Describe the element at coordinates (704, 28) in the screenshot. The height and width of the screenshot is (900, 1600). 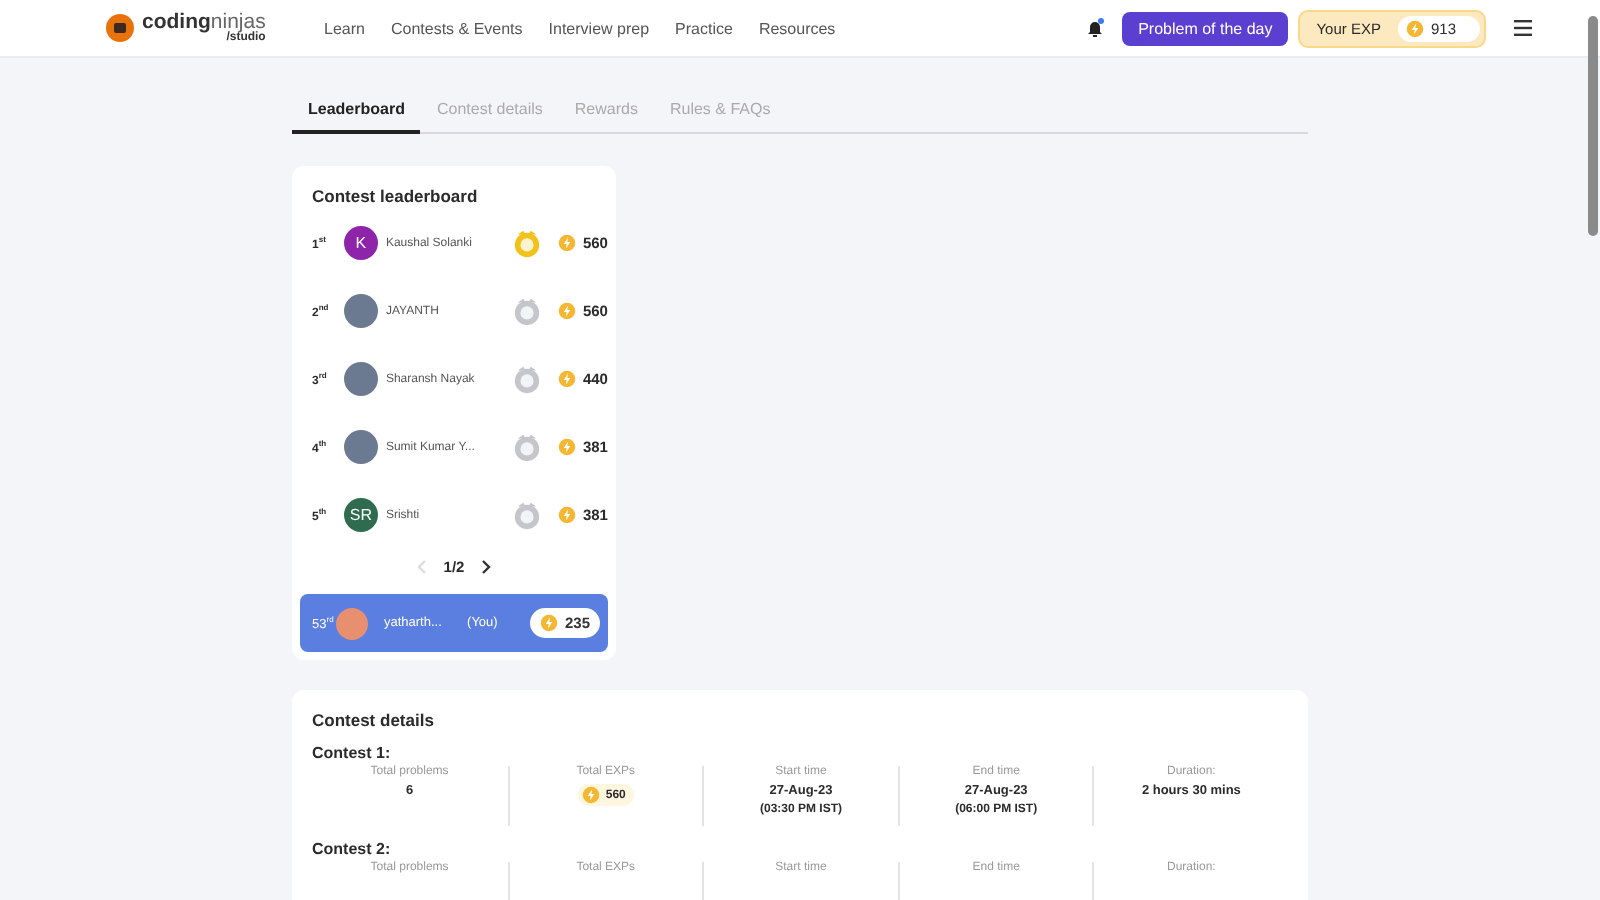
I see `nav-link: Practice` at that location.